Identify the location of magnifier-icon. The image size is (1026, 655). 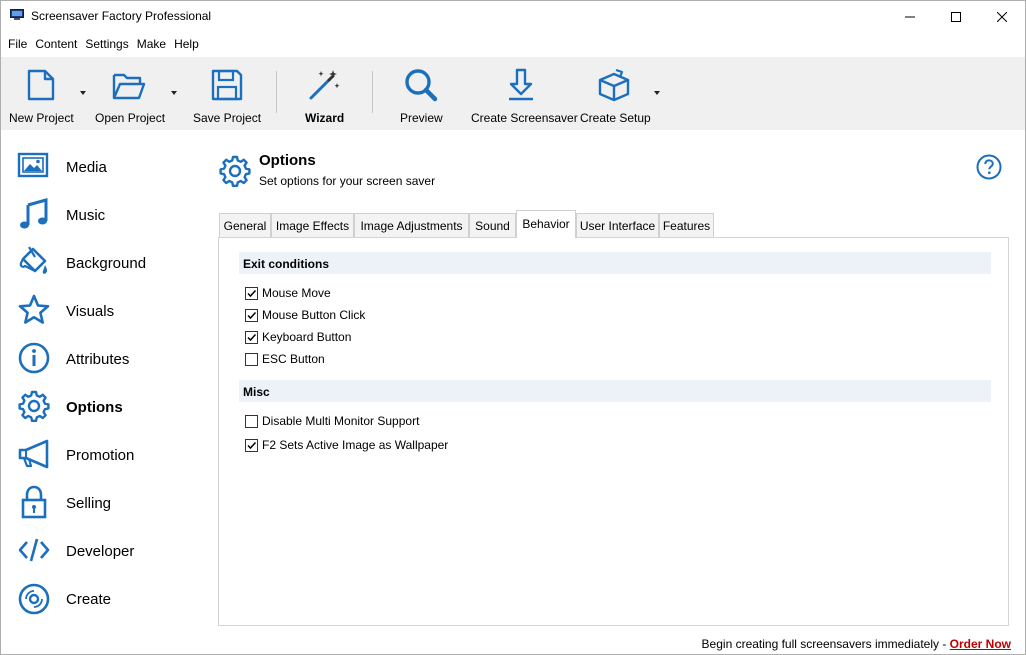
(421, 85).